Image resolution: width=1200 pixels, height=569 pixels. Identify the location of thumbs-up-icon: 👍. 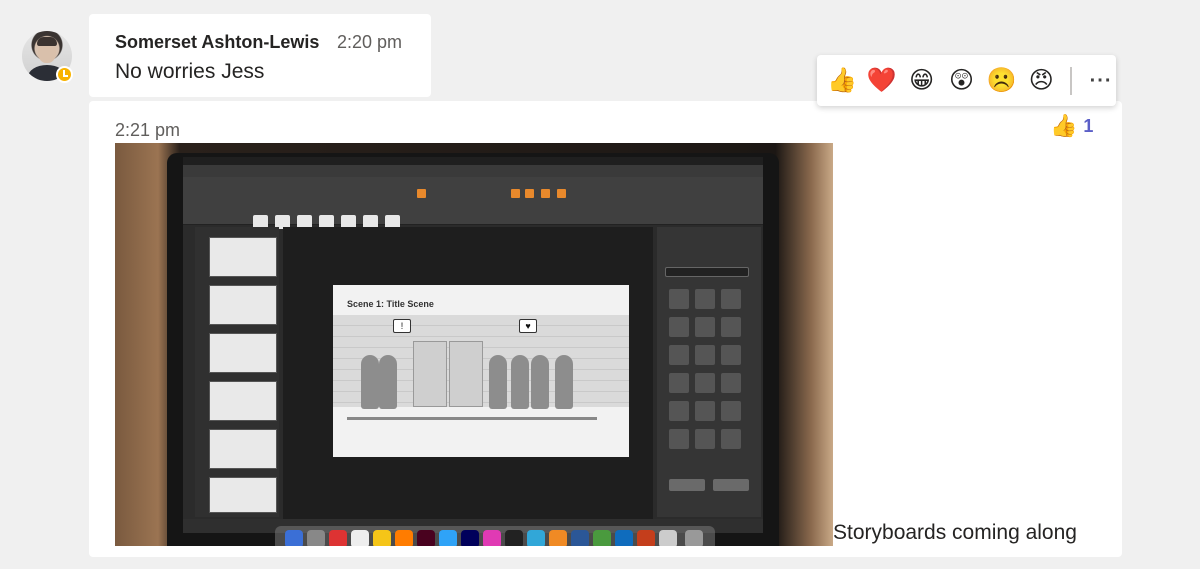
(1064, 125).